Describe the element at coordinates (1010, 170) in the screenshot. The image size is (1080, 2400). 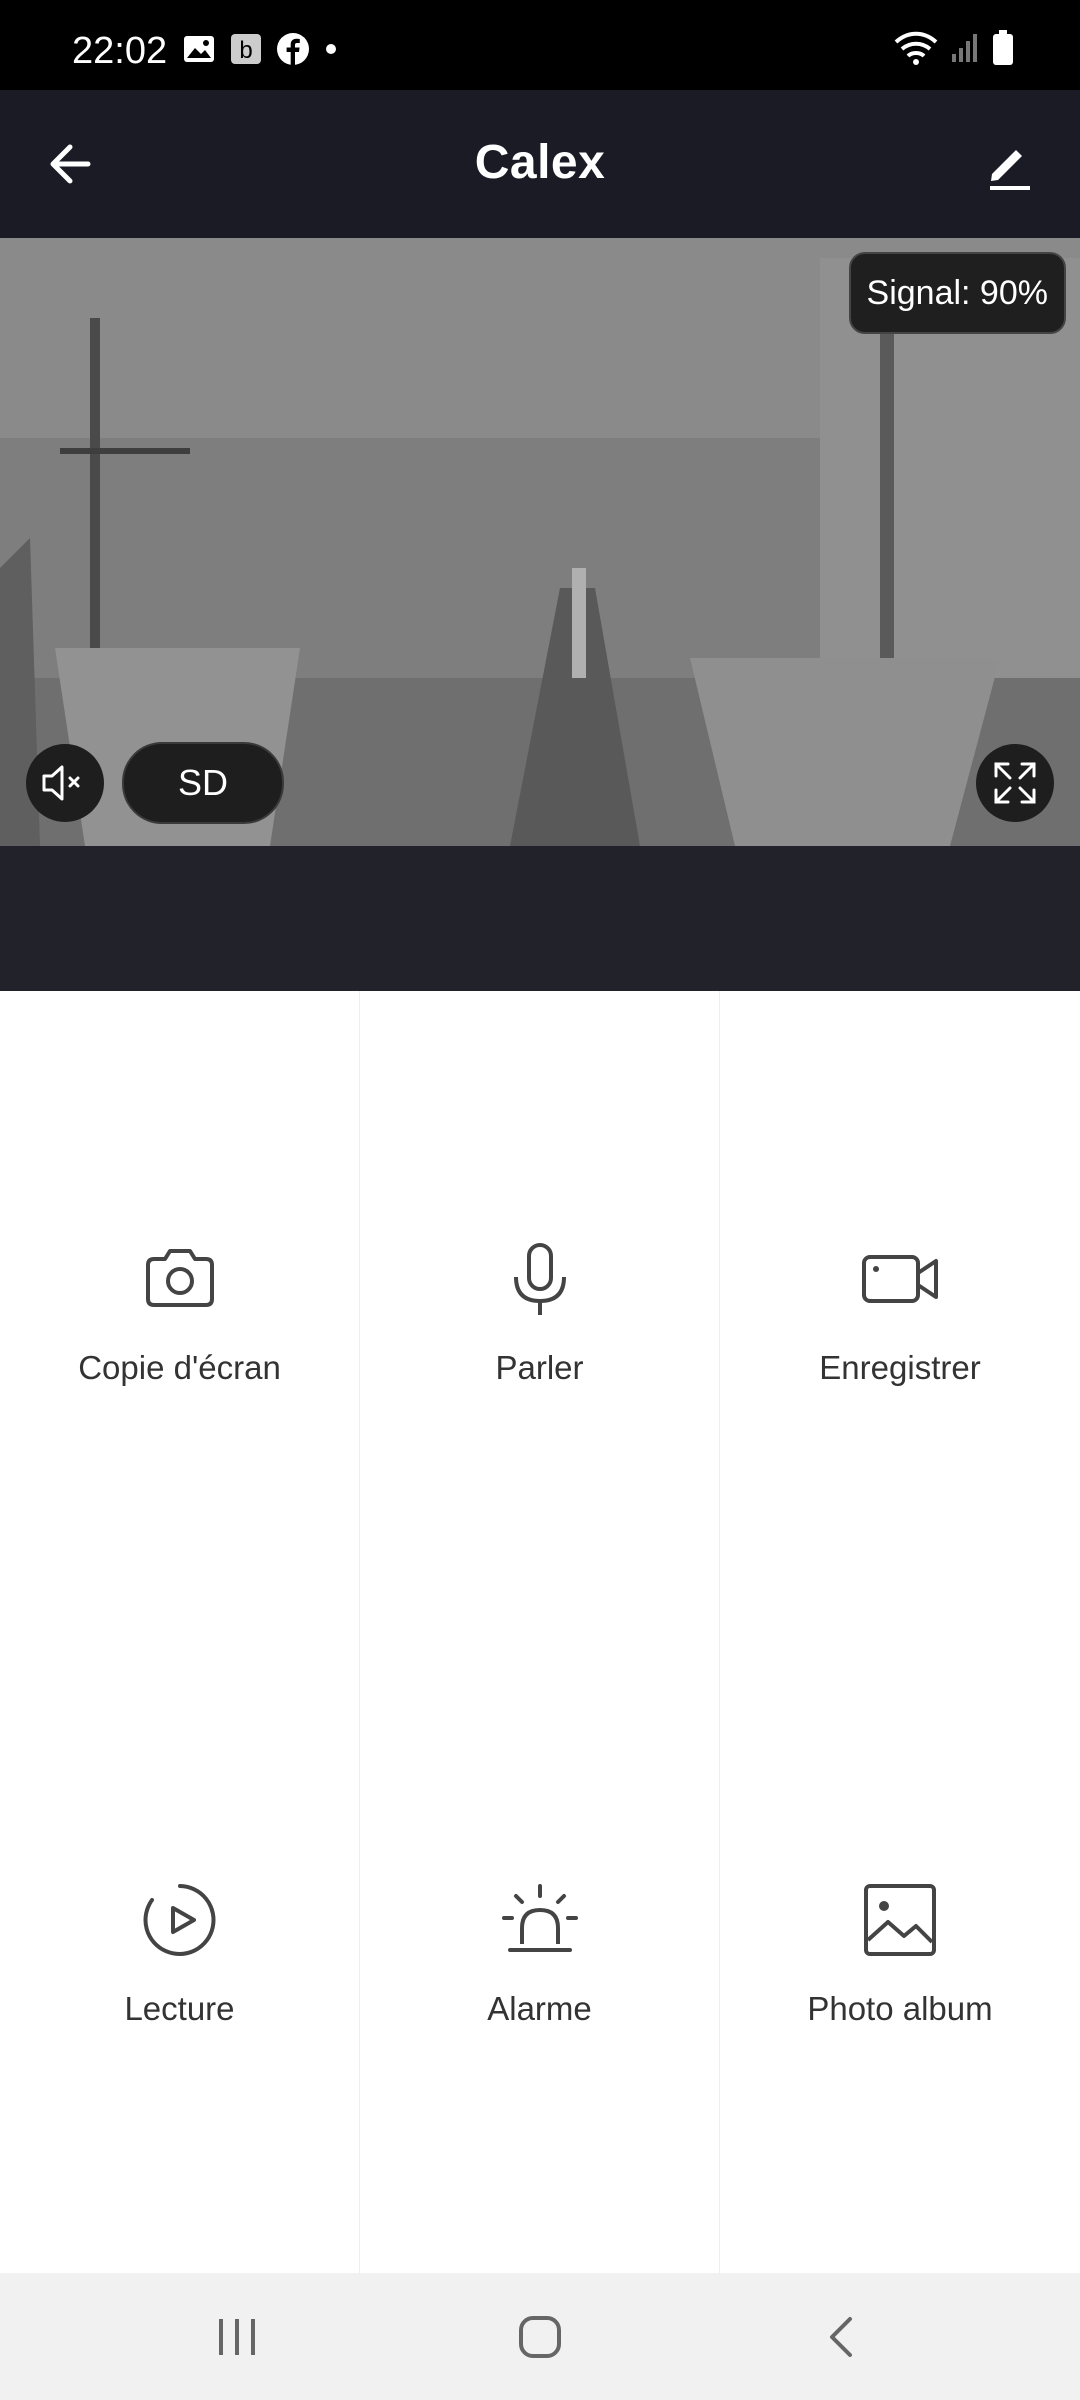
I see `pencil-icon` at that location.